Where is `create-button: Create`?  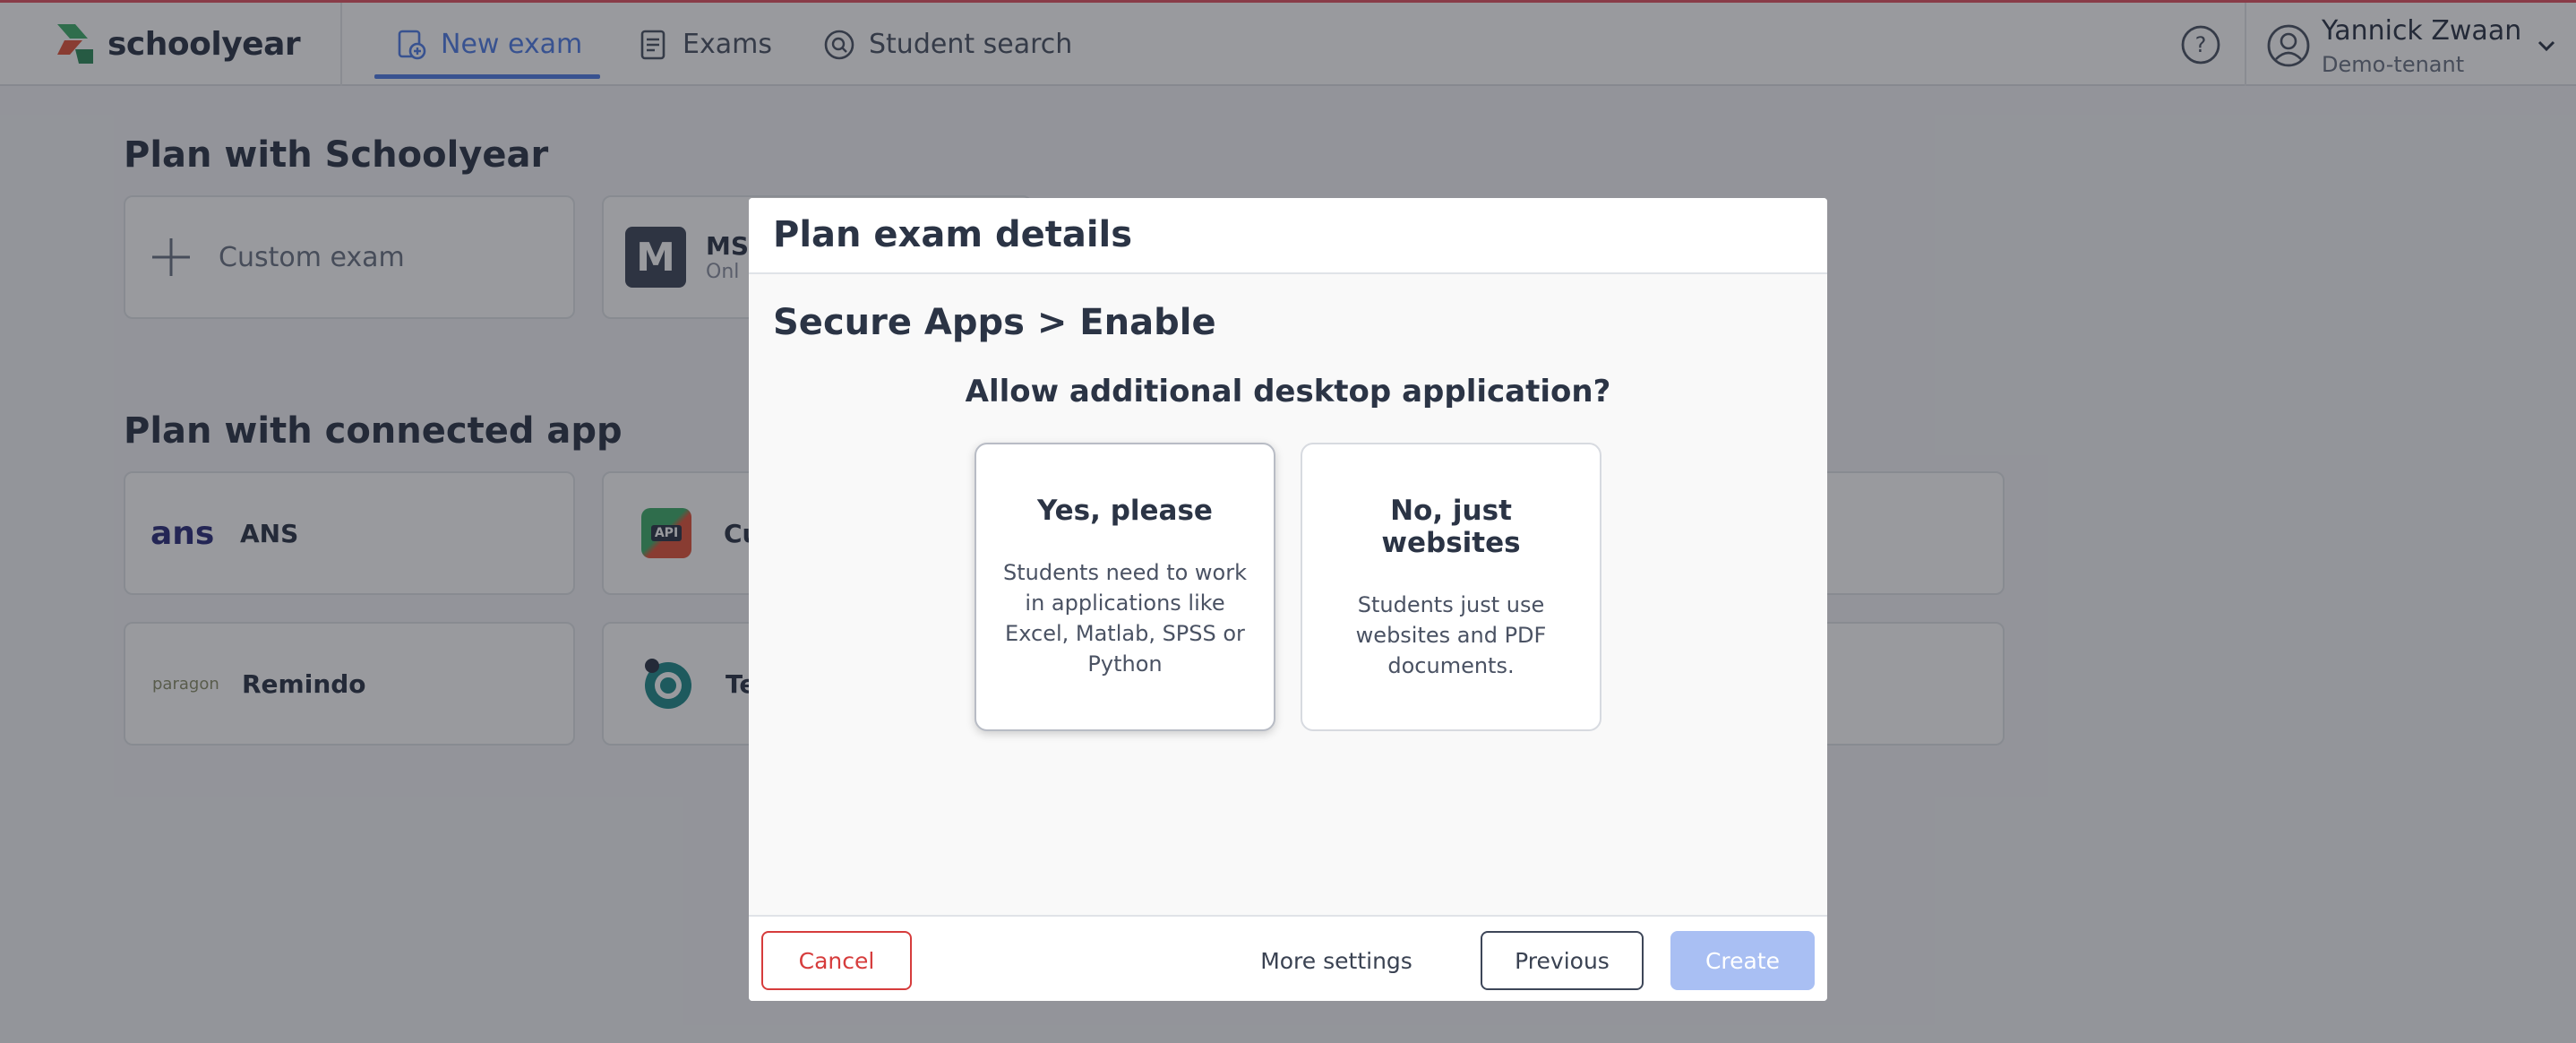 create-button: Create is located at coordinates (1742, 960).